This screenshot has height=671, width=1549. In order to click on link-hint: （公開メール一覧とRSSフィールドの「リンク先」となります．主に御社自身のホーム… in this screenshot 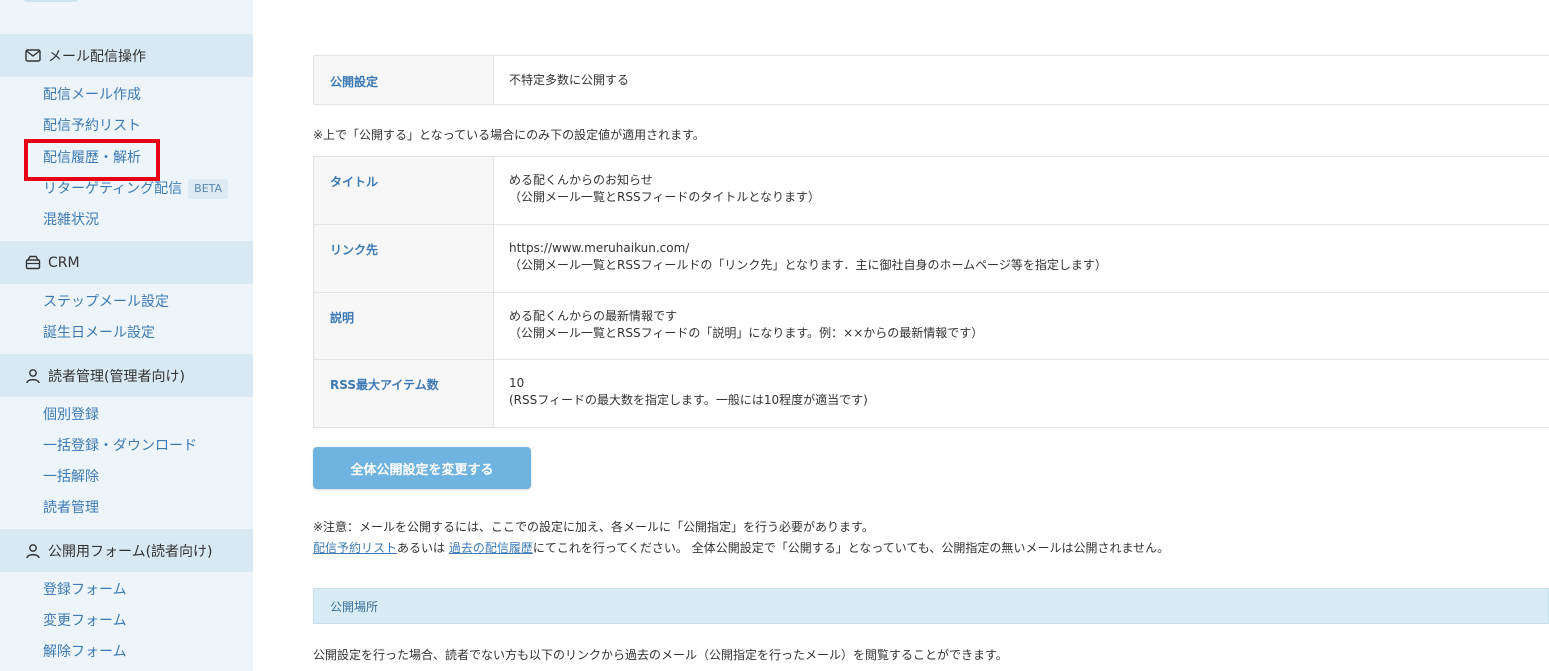, I will do `click(808, 265)`.